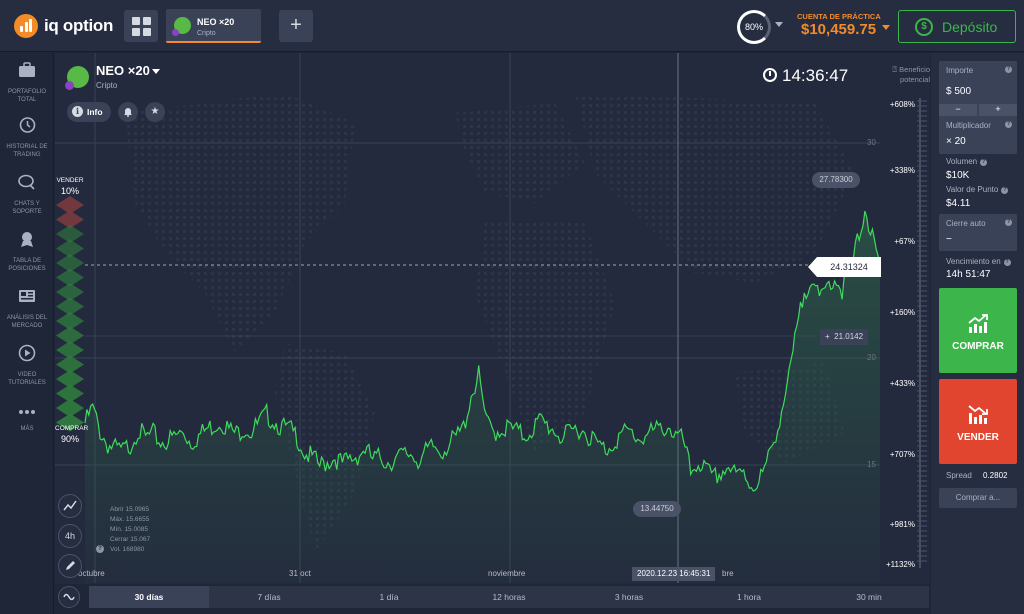 Image resolution: width=1024 pixels, height=614 pixels. Describe the element at coordinates (300, 573) in the screenshot. I see `x-tick: 31 oct` at that location.